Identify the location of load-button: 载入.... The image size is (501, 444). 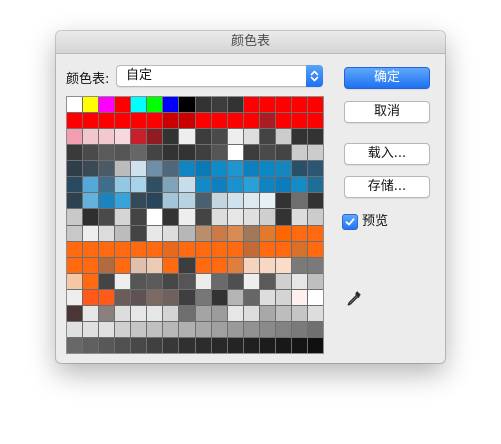
(387, 154).